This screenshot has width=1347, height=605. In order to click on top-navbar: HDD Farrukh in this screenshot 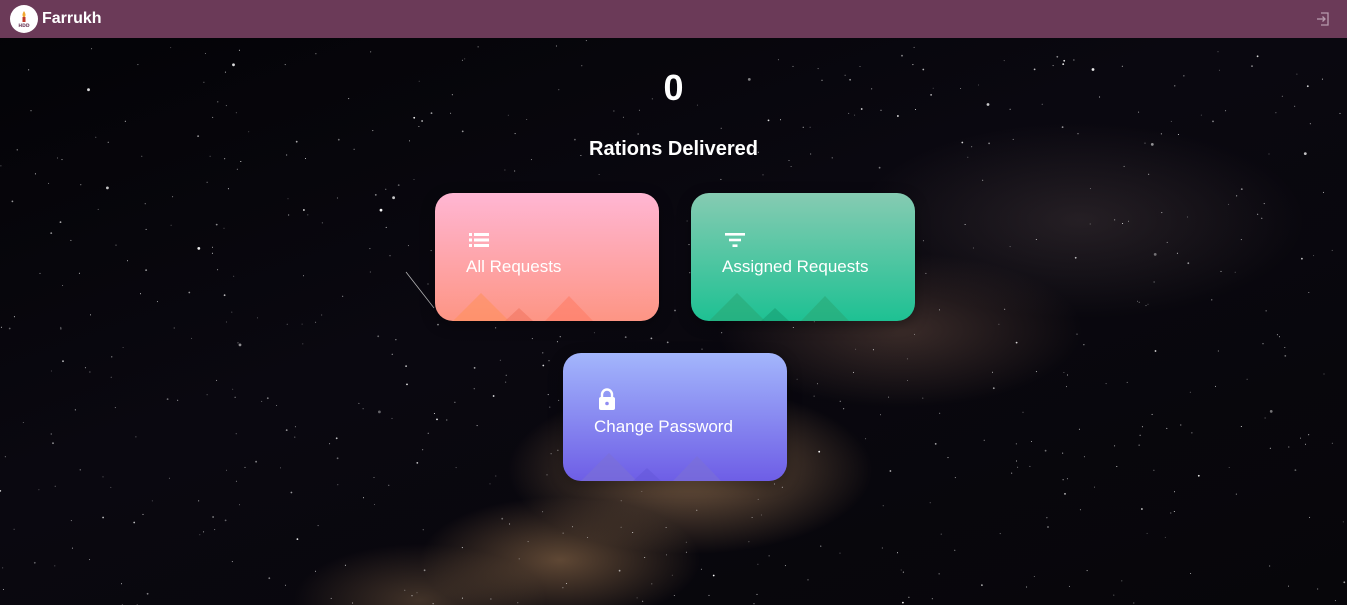, I will do `click(673, 19)`.